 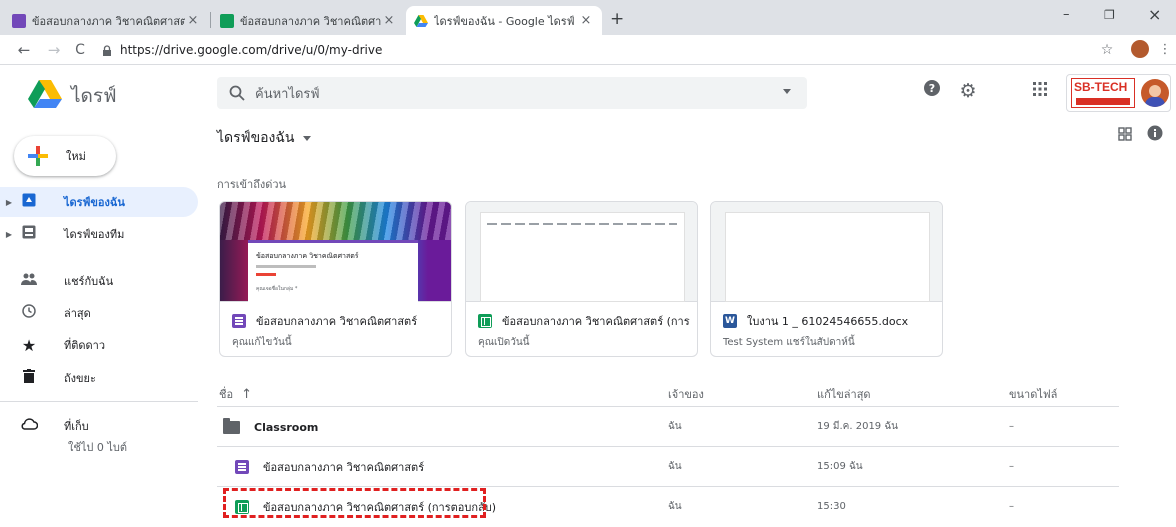 What do you see at coordinates (344, 467) in the screenshot?
I see `file-name: ข้อสอบกลางภาค วิชาคณิตศาสตร์` at bounding box center [344, 467].